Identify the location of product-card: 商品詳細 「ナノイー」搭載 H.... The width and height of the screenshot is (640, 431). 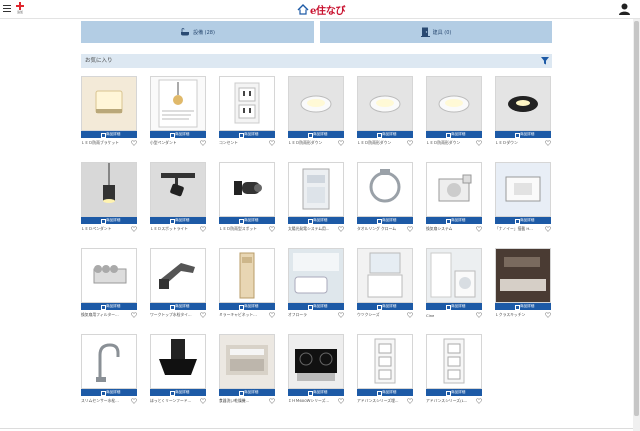
(523, 203).